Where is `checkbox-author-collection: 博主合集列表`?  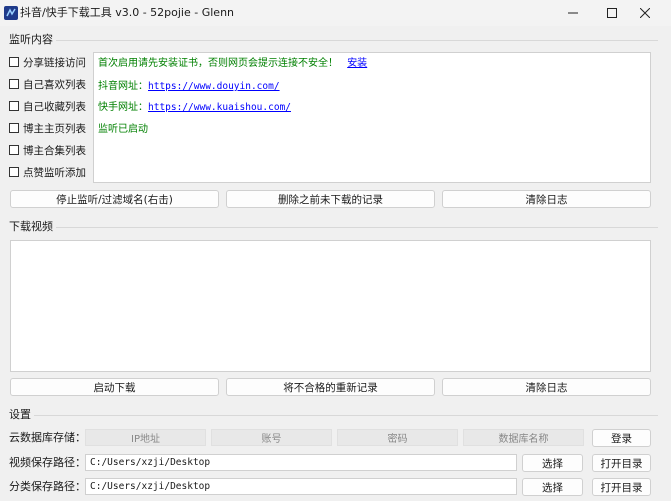
checkbox-author-collection: 博主合集列表 is located at coordinates (52, 150).